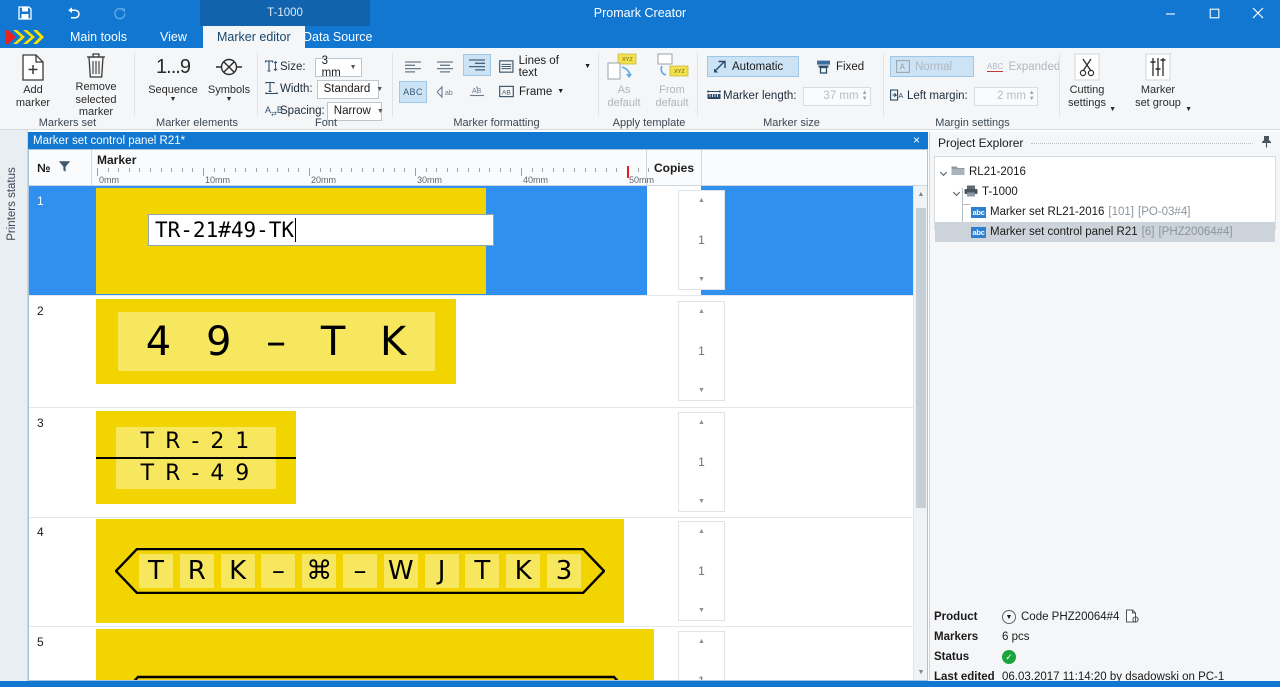 This screenshot has height=687, width=1280. Describe the element at coordinates (1087, 102) in the screenshot. I see `cutting-settings-label-line2: settings` at that location.